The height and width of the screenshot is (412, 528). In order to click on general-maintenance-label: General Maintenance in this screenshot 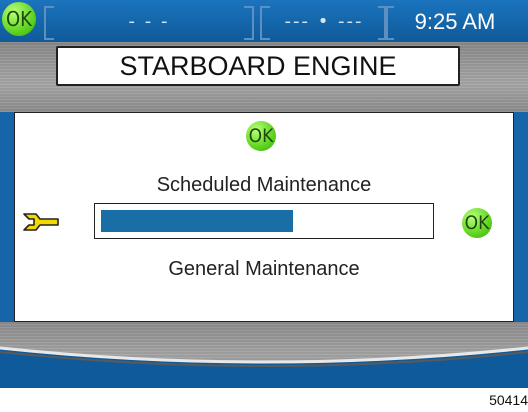, I will do `click(264, 269)`.